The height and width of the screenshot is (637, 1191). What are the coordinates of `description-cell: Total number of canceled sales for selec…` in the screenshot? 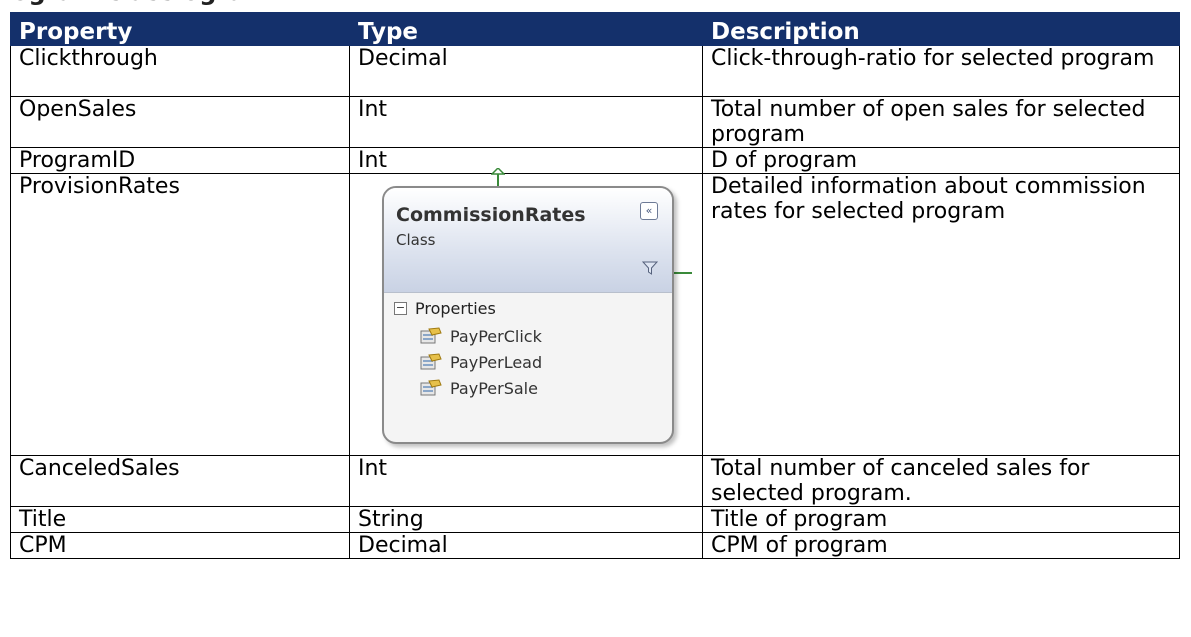 It's located at (941, 481).